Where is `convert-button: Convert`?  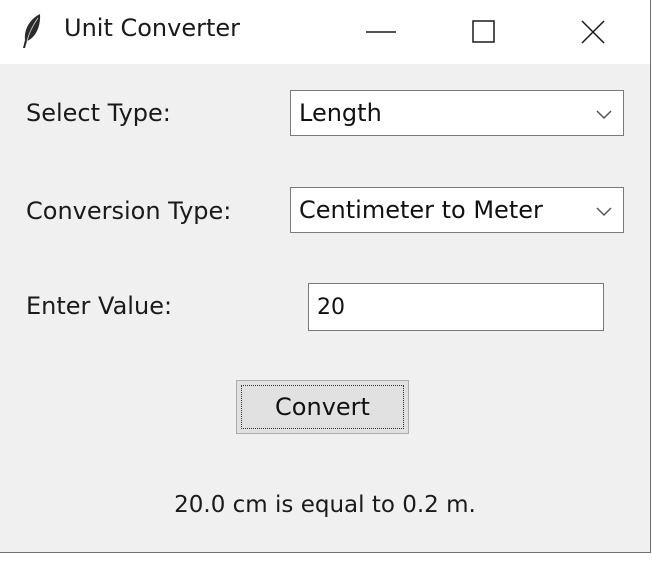
convert-button: Convert is located at coordinates (322, 407).